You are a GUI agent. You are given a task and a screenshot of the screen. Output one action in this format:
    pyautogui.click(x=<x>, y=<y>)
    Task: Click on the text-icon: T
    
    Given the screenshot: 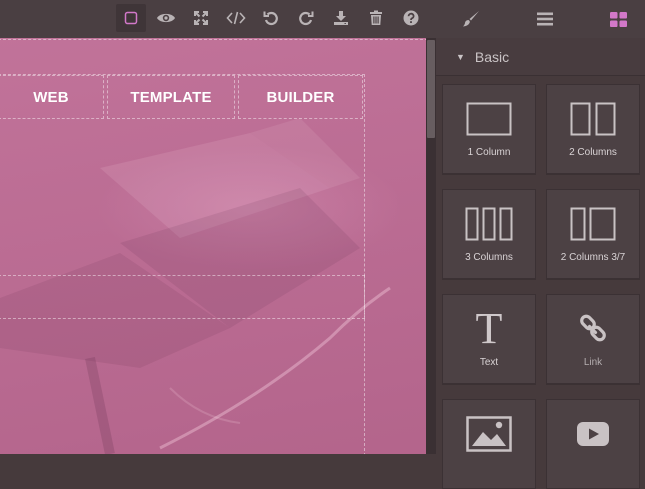 What is the action you would take?
    pyautogui.click(x=489, y=328)
    